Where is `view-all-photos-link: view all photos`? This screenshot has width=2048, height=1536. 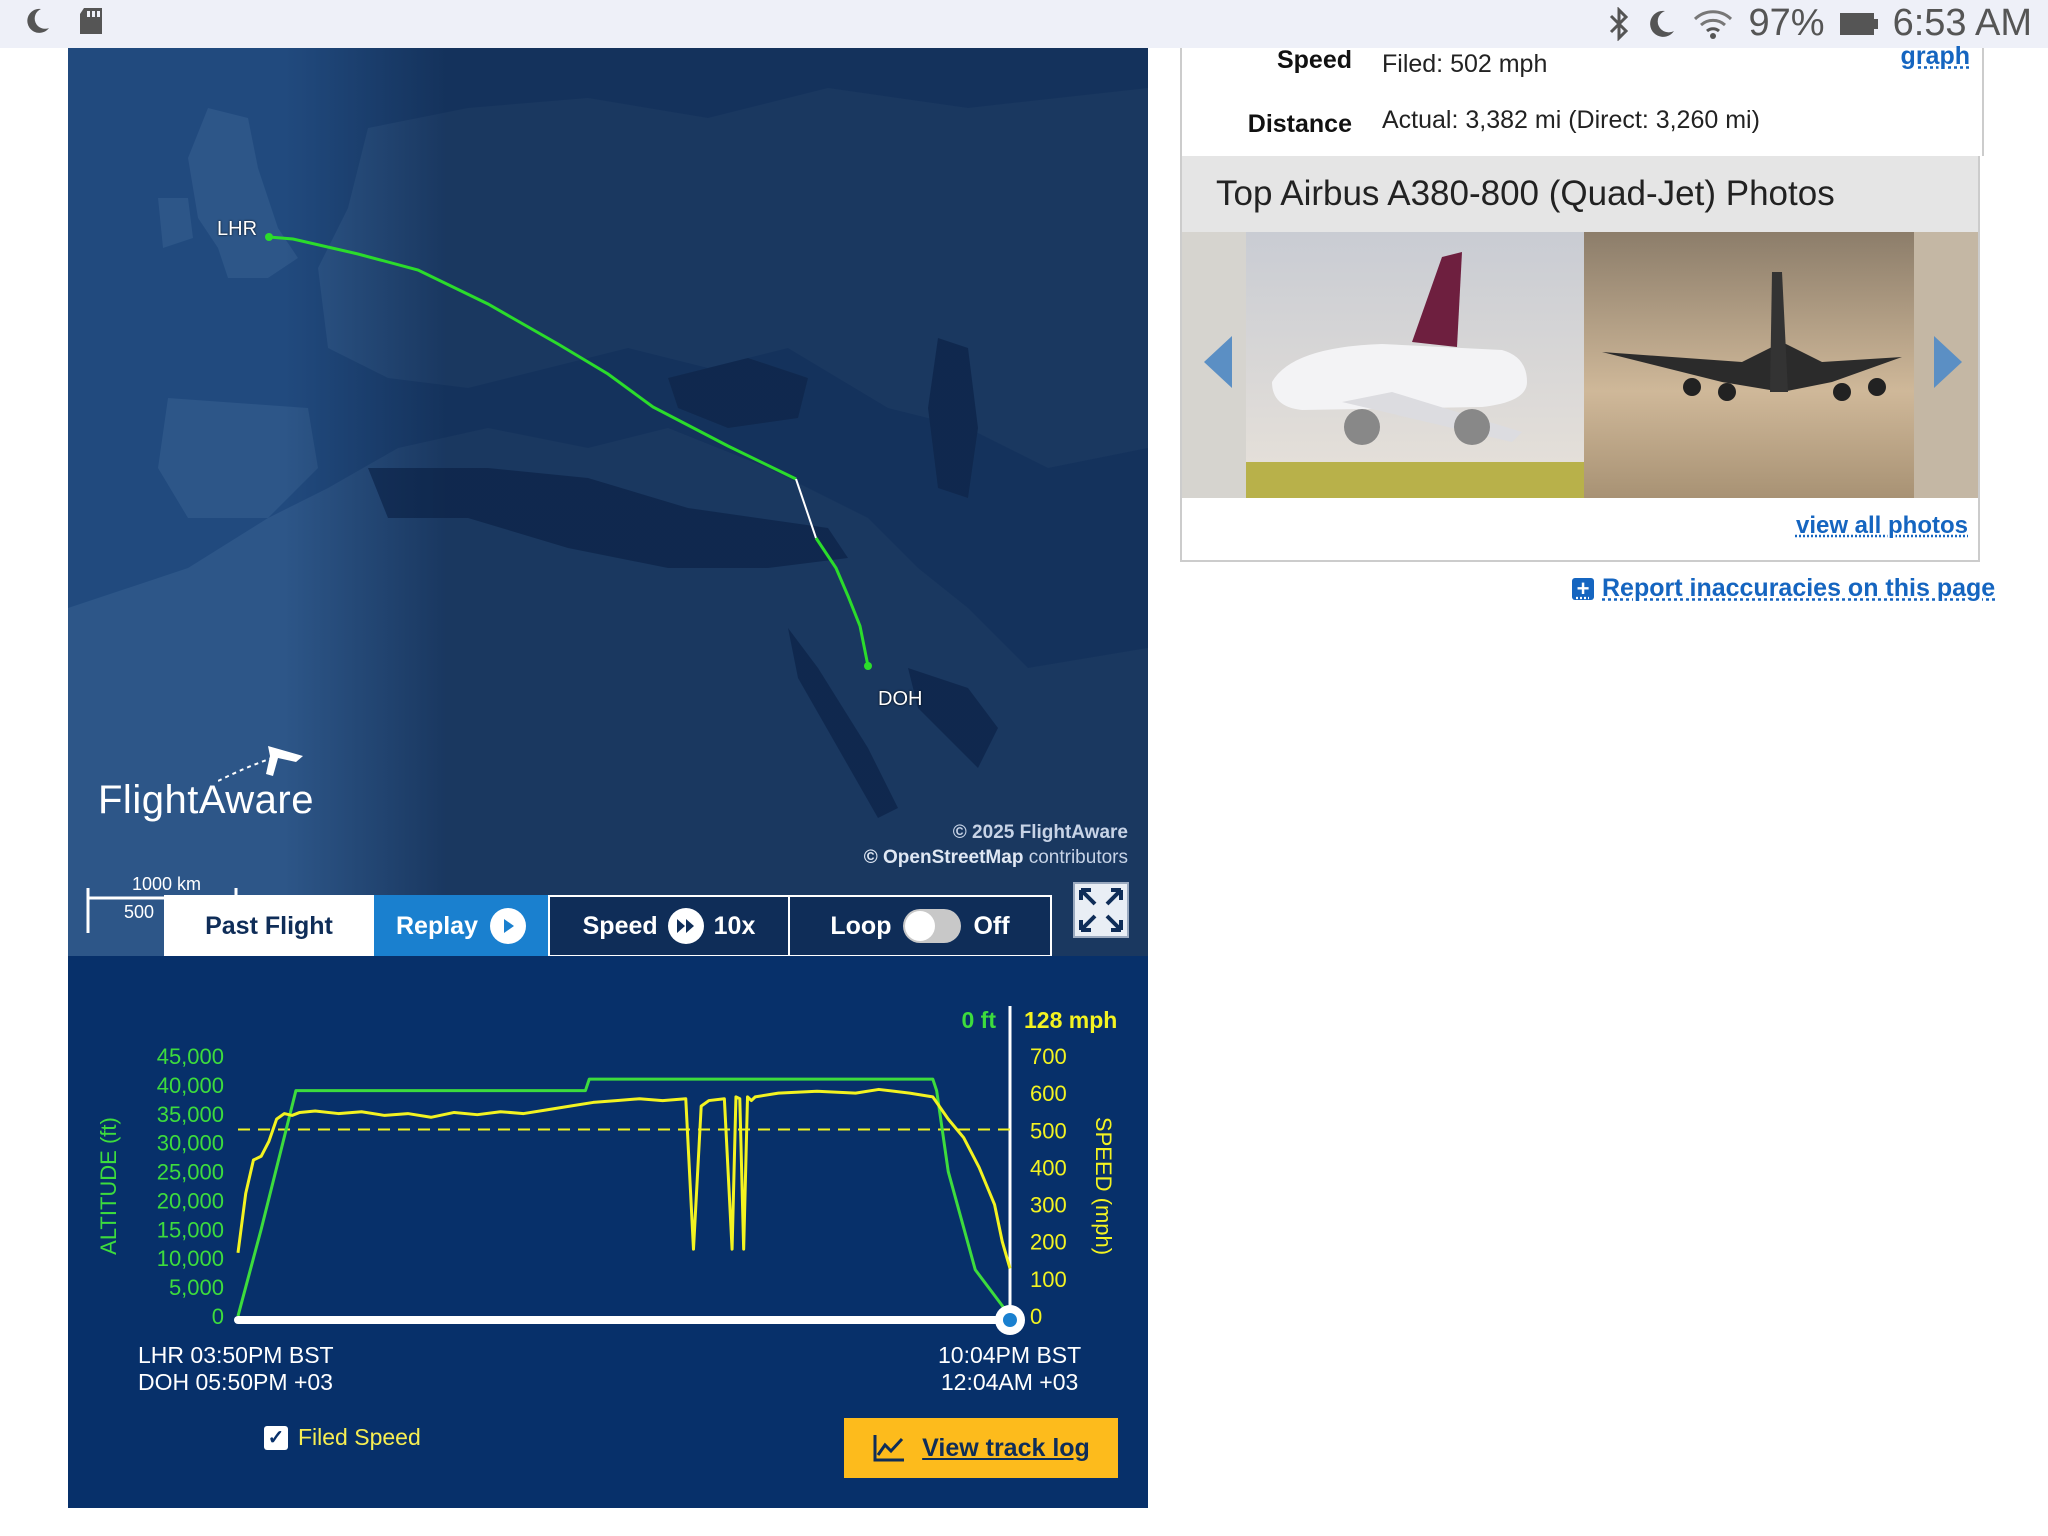
view-all-photos-link: view all photos is located at coordinates (1882, 526).